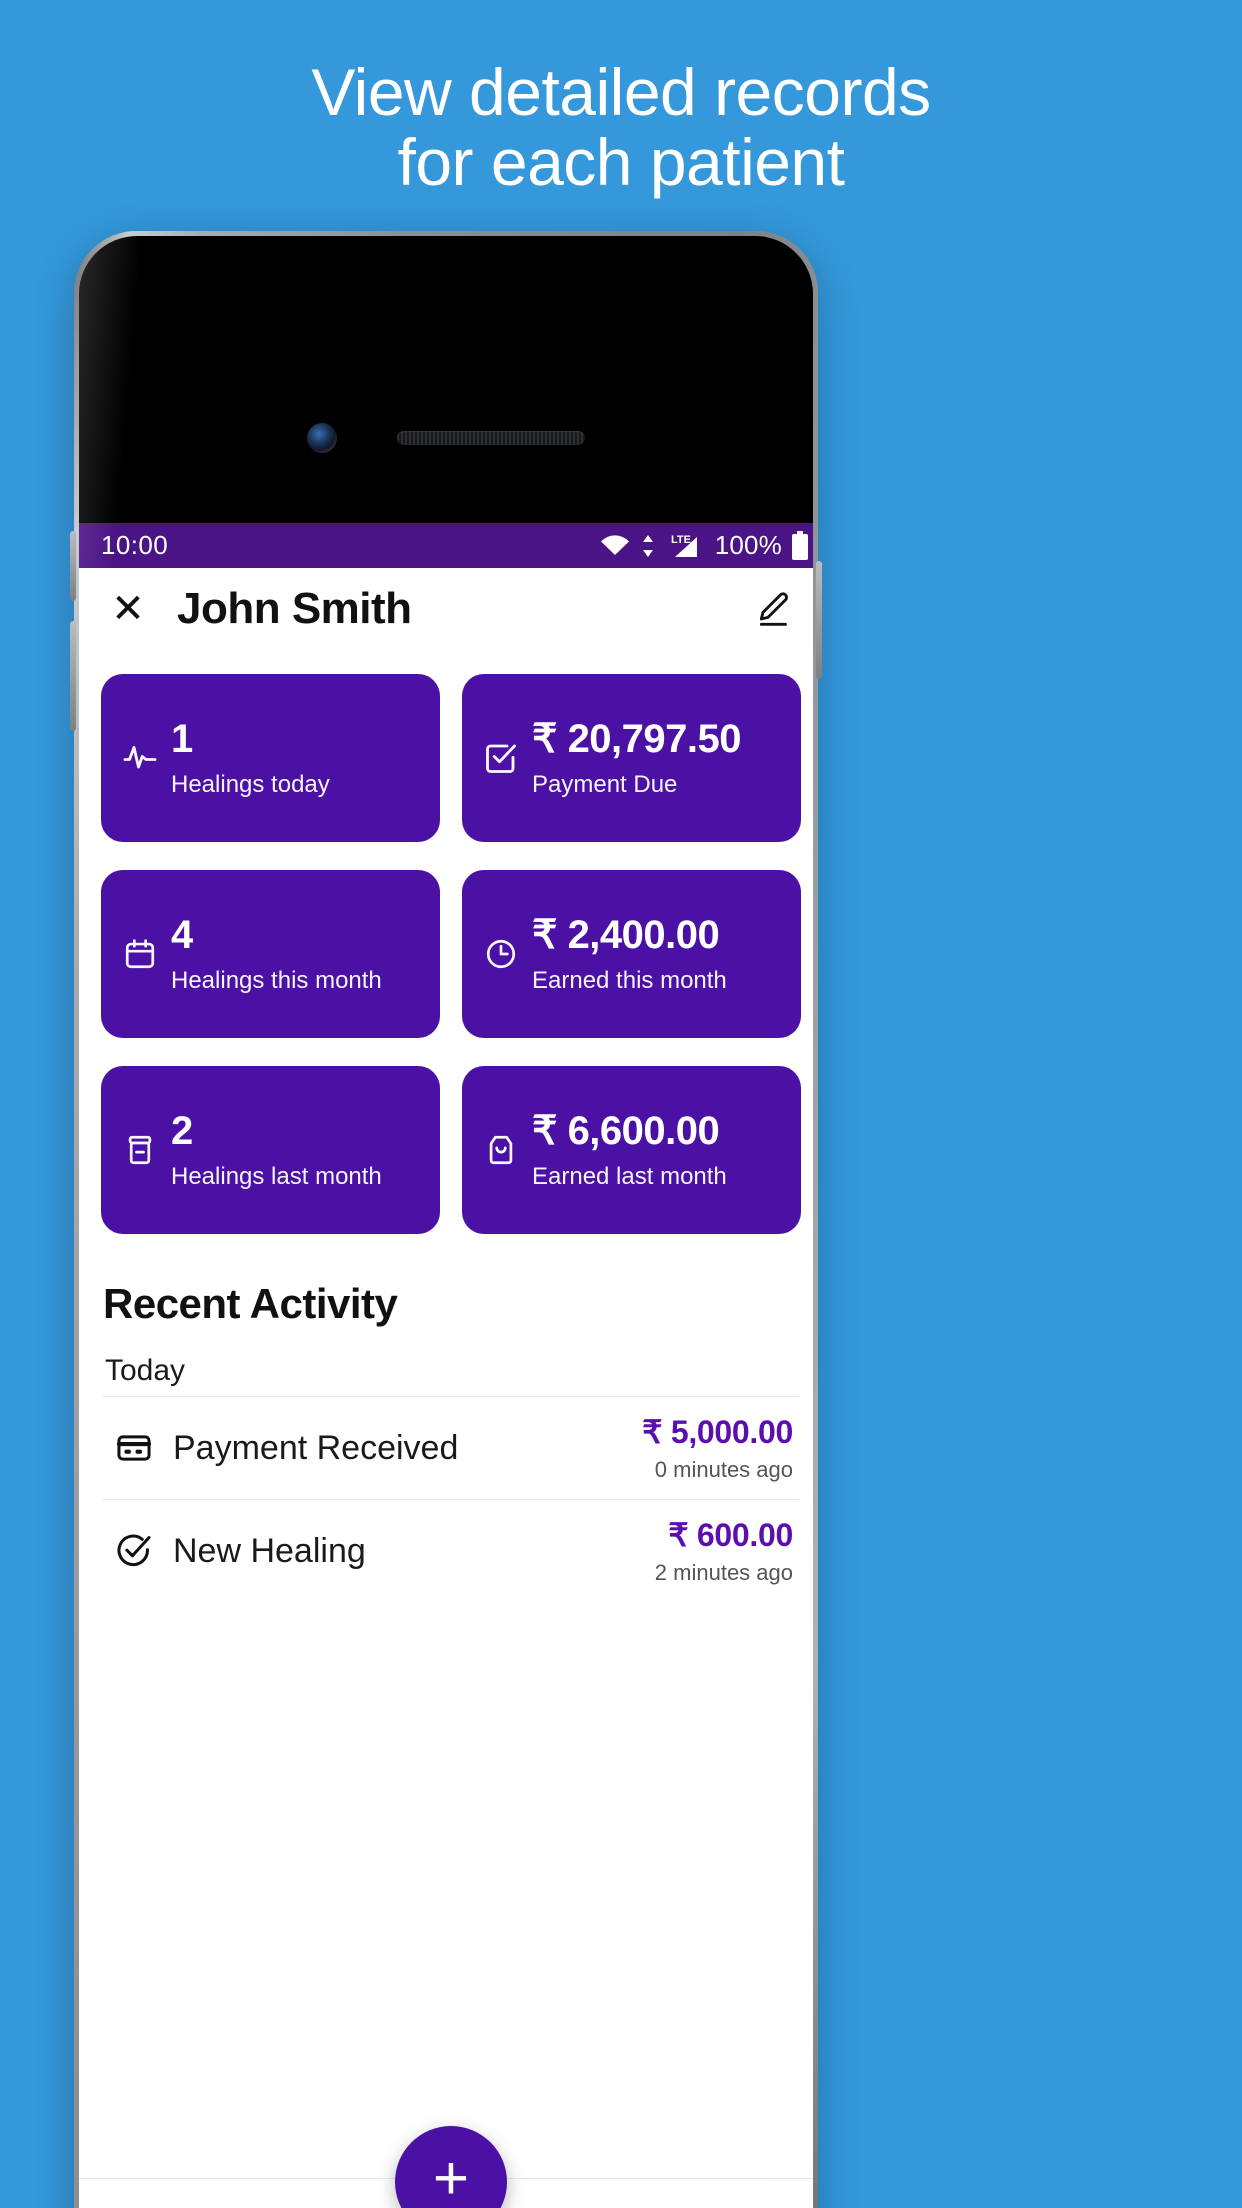  I want to click on data-transfer-icon, so click(647, 545).